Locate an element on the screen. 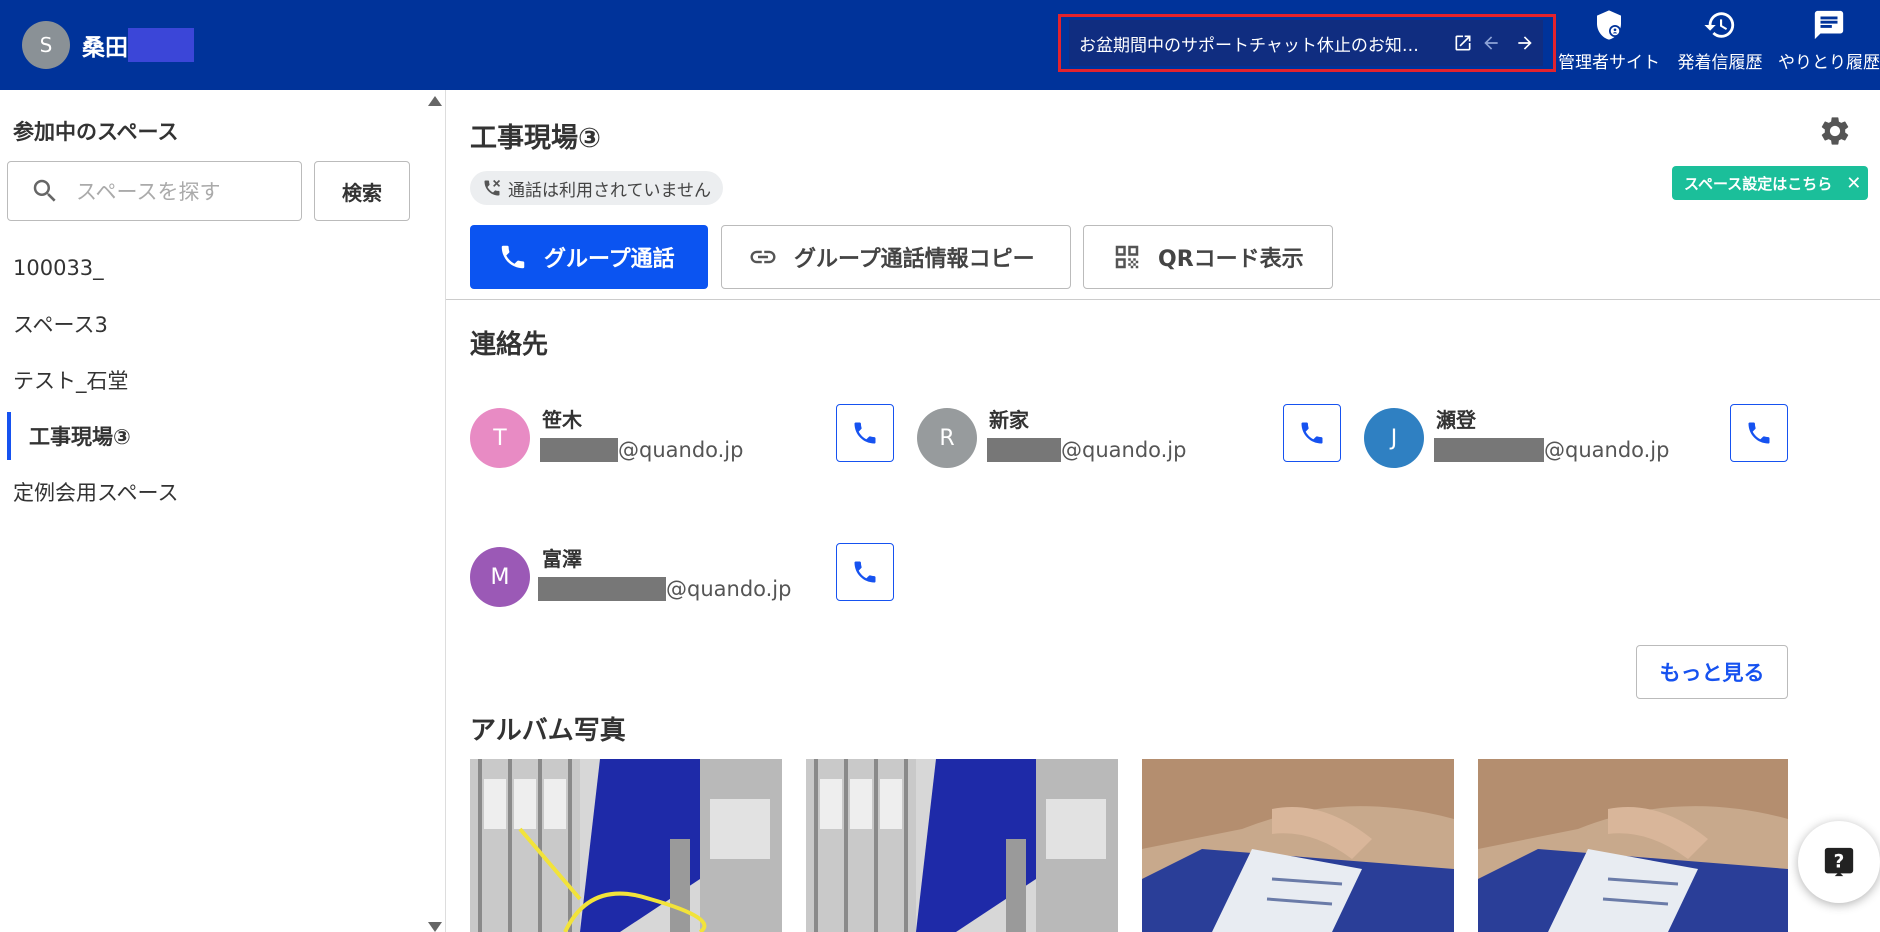  contacts-heading: 連絡先 is located at coordinates (509, 345).